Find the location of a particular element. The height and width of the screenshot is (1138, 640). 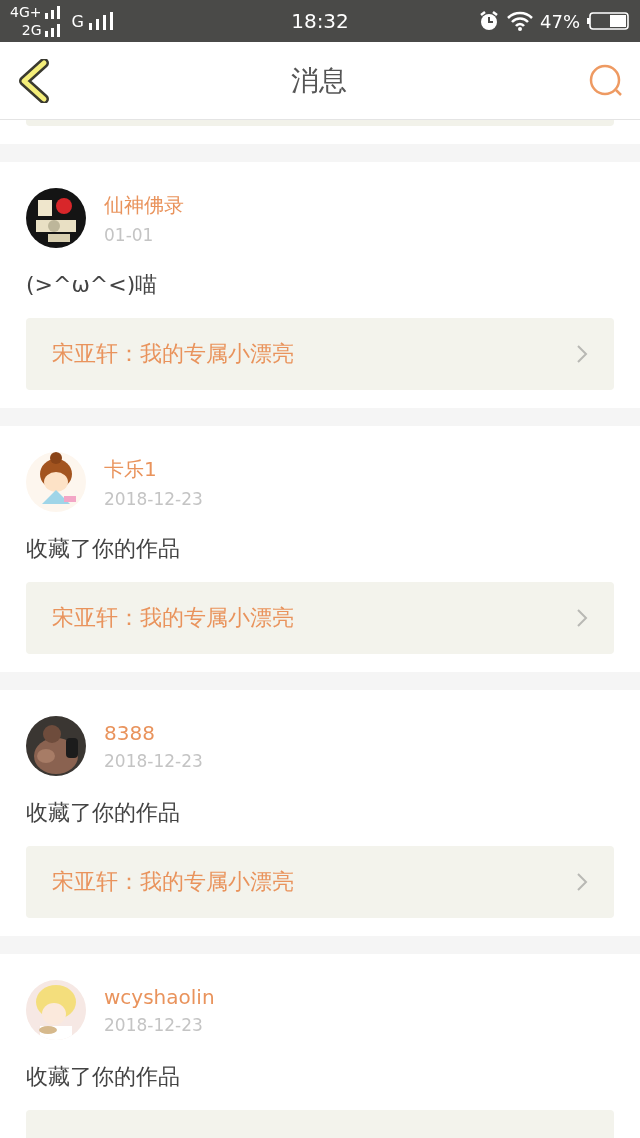

username: 卡乐1 is located at coordinates (153, 469).